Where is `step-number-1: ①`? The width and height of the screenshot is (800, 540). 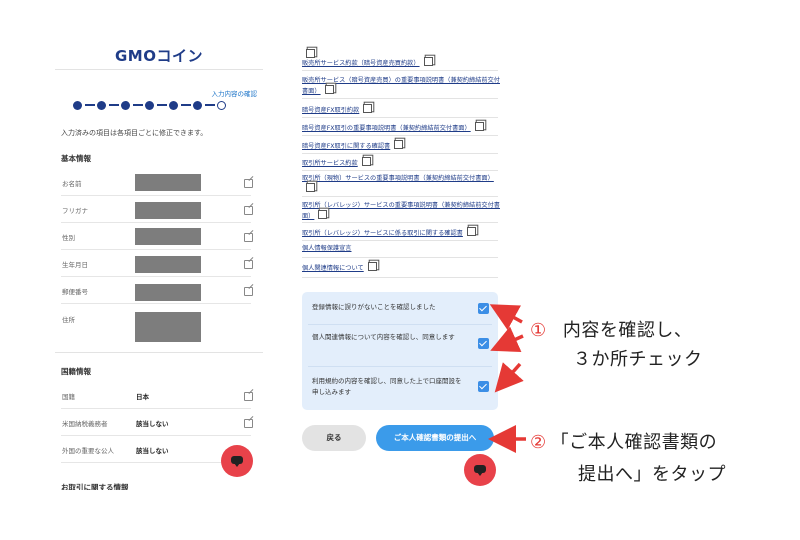
step-number-1: ① is located at coordinates (538, 330).